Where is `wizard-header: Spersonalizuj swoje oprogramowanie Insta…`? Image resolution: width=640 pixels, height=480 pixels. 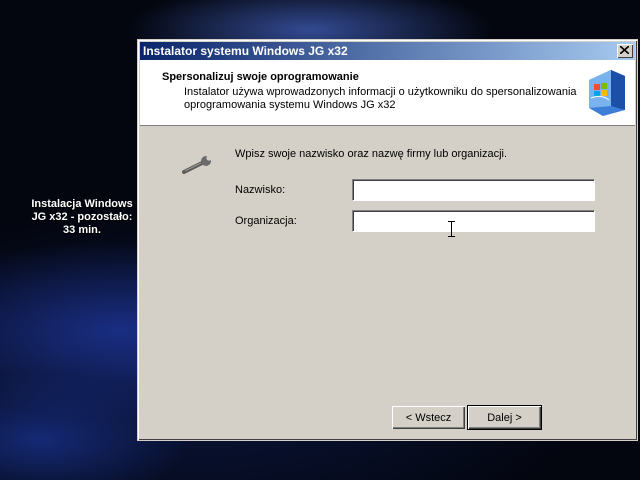 wizard-header: Spersonalizuj swoje oprogramowanie Insta… is located at coordinates (387, 93).